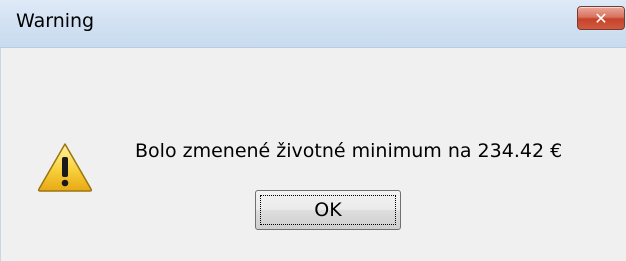 The image size is (626, 261). I want to click on close-button: ✕, so click(601, 18).